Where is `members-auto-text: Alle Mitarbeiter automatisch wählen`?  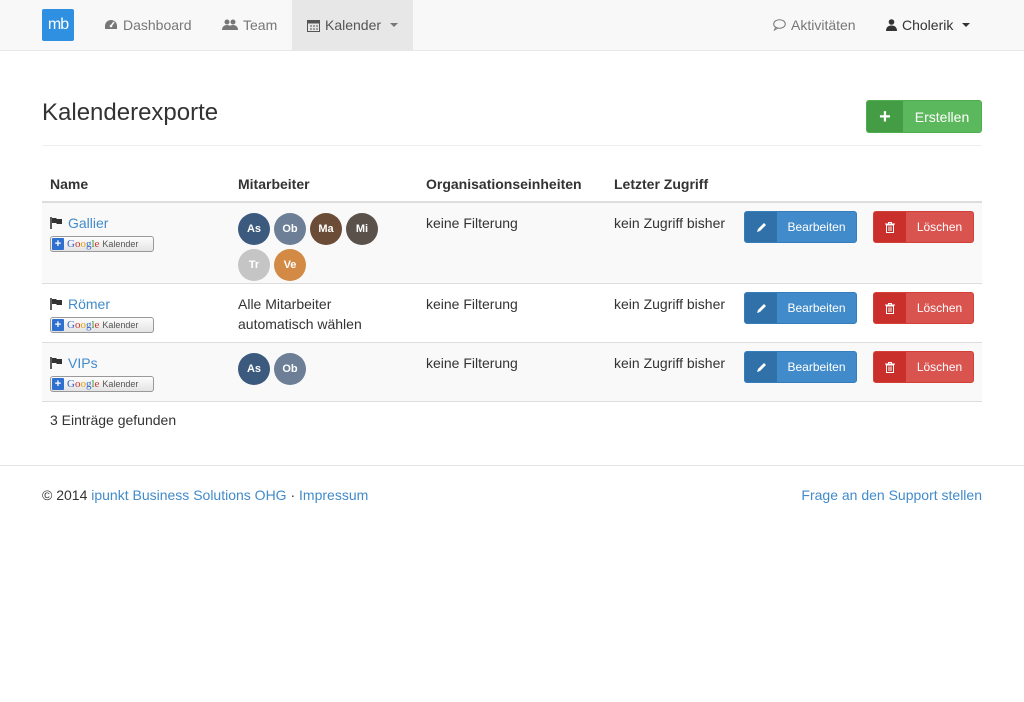
members-auto-text: Alle Mitarbeiter automatisch wählen is located at coordinates (300, 314).